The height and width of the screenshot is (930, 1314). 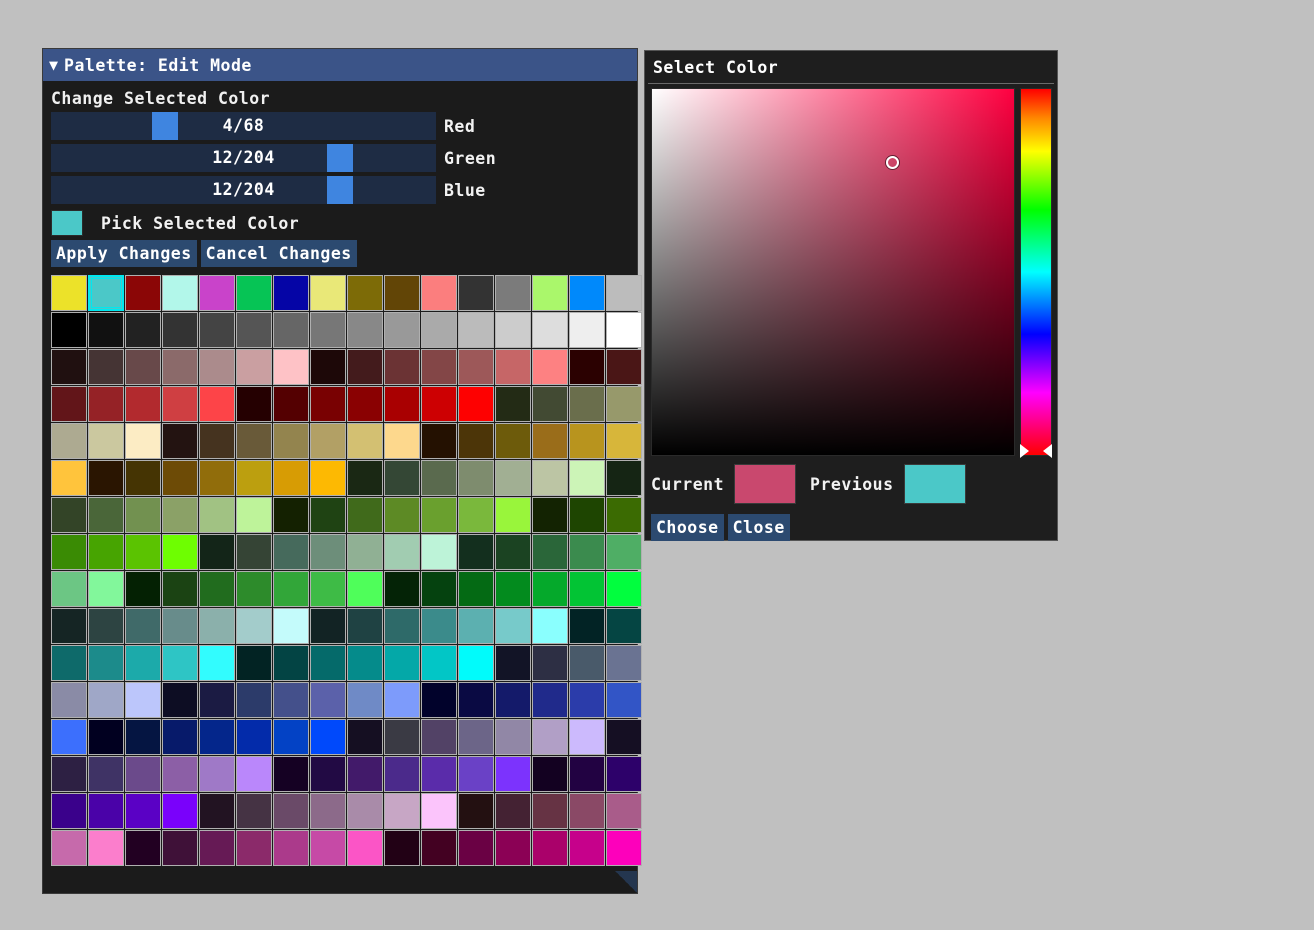 I want to click on pick-selected-color-row: Pick Selected Color, so click(x=344, y=223).